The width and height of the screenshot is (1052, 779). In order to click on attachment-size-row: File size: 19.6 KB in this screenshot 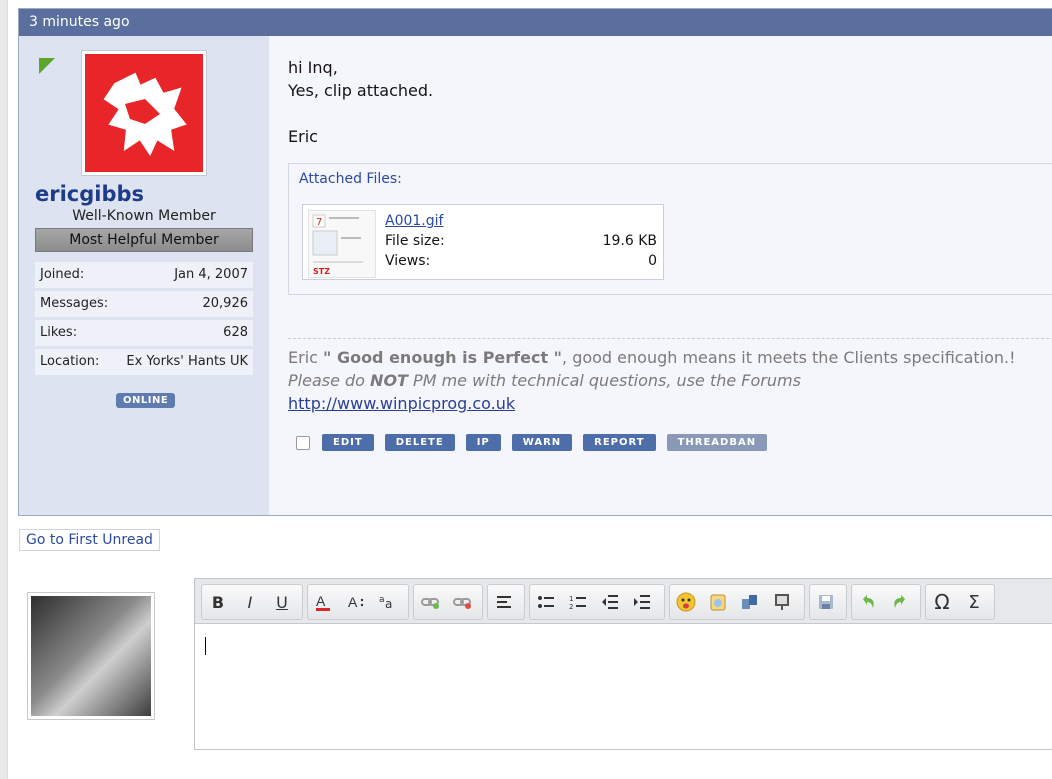, I will do `click(521, 241)`.